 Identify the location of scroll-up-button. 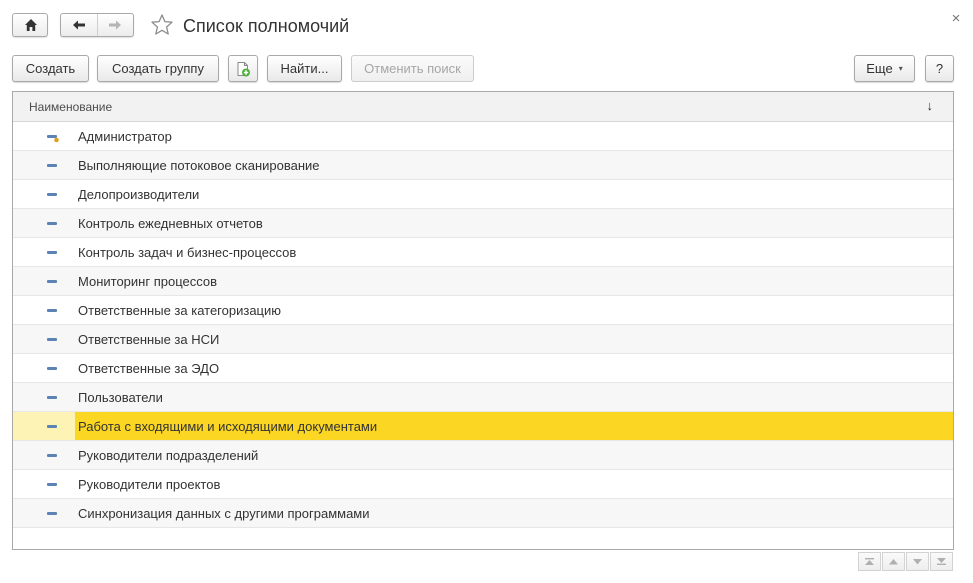
(893, 561).